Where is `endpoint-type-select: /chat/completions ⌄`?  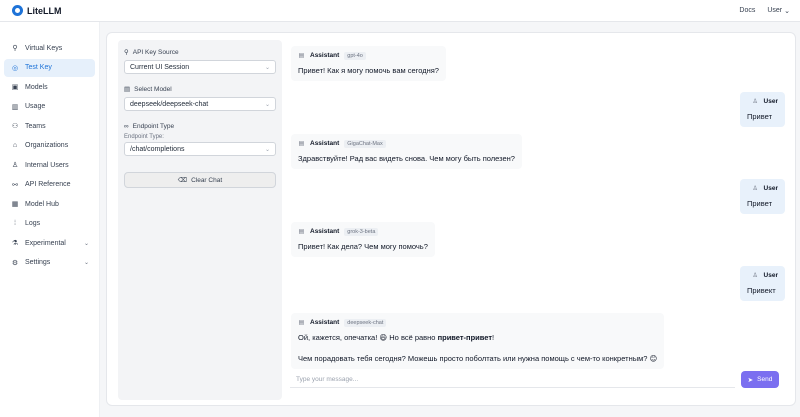 endpoint-type-select: /chat/completions ⌄ is located at coordinates (200, 149).